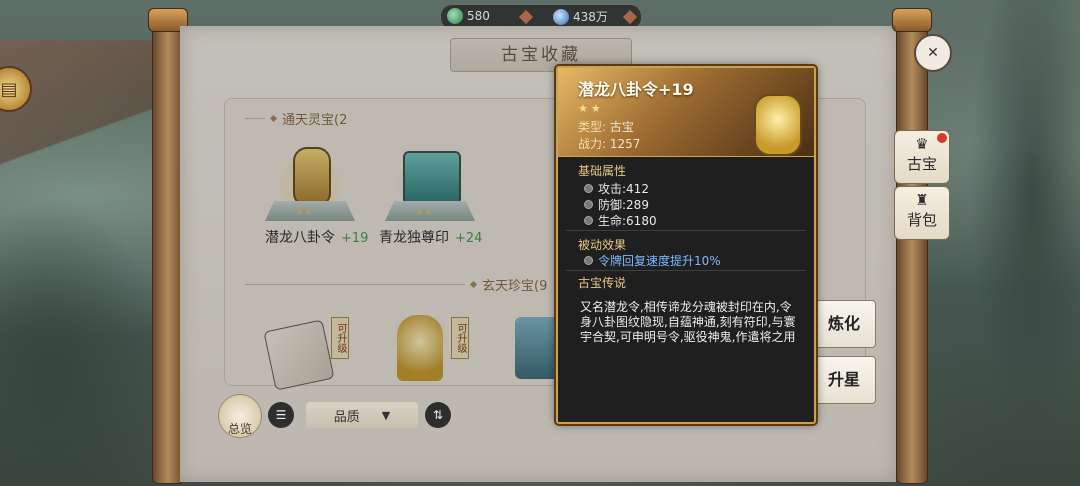 Image resolution: width=1080 pixels, height=486 pixels. Describe the element at coordinates (85, 343) in the screenshot. I see `background-foliage-left` at that location.